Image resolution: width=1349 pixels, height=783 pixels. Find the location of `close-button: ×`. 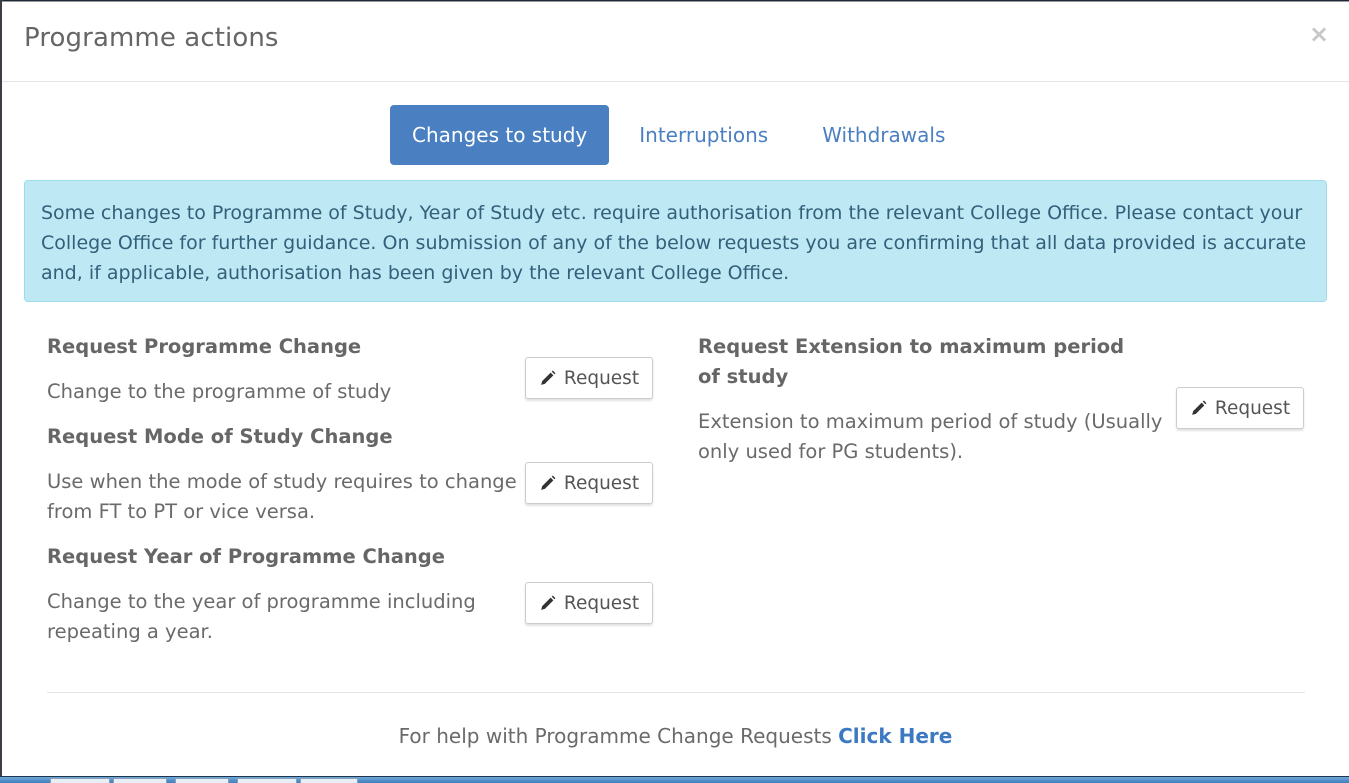

close-button: × is located at coordinates (1319, 34).